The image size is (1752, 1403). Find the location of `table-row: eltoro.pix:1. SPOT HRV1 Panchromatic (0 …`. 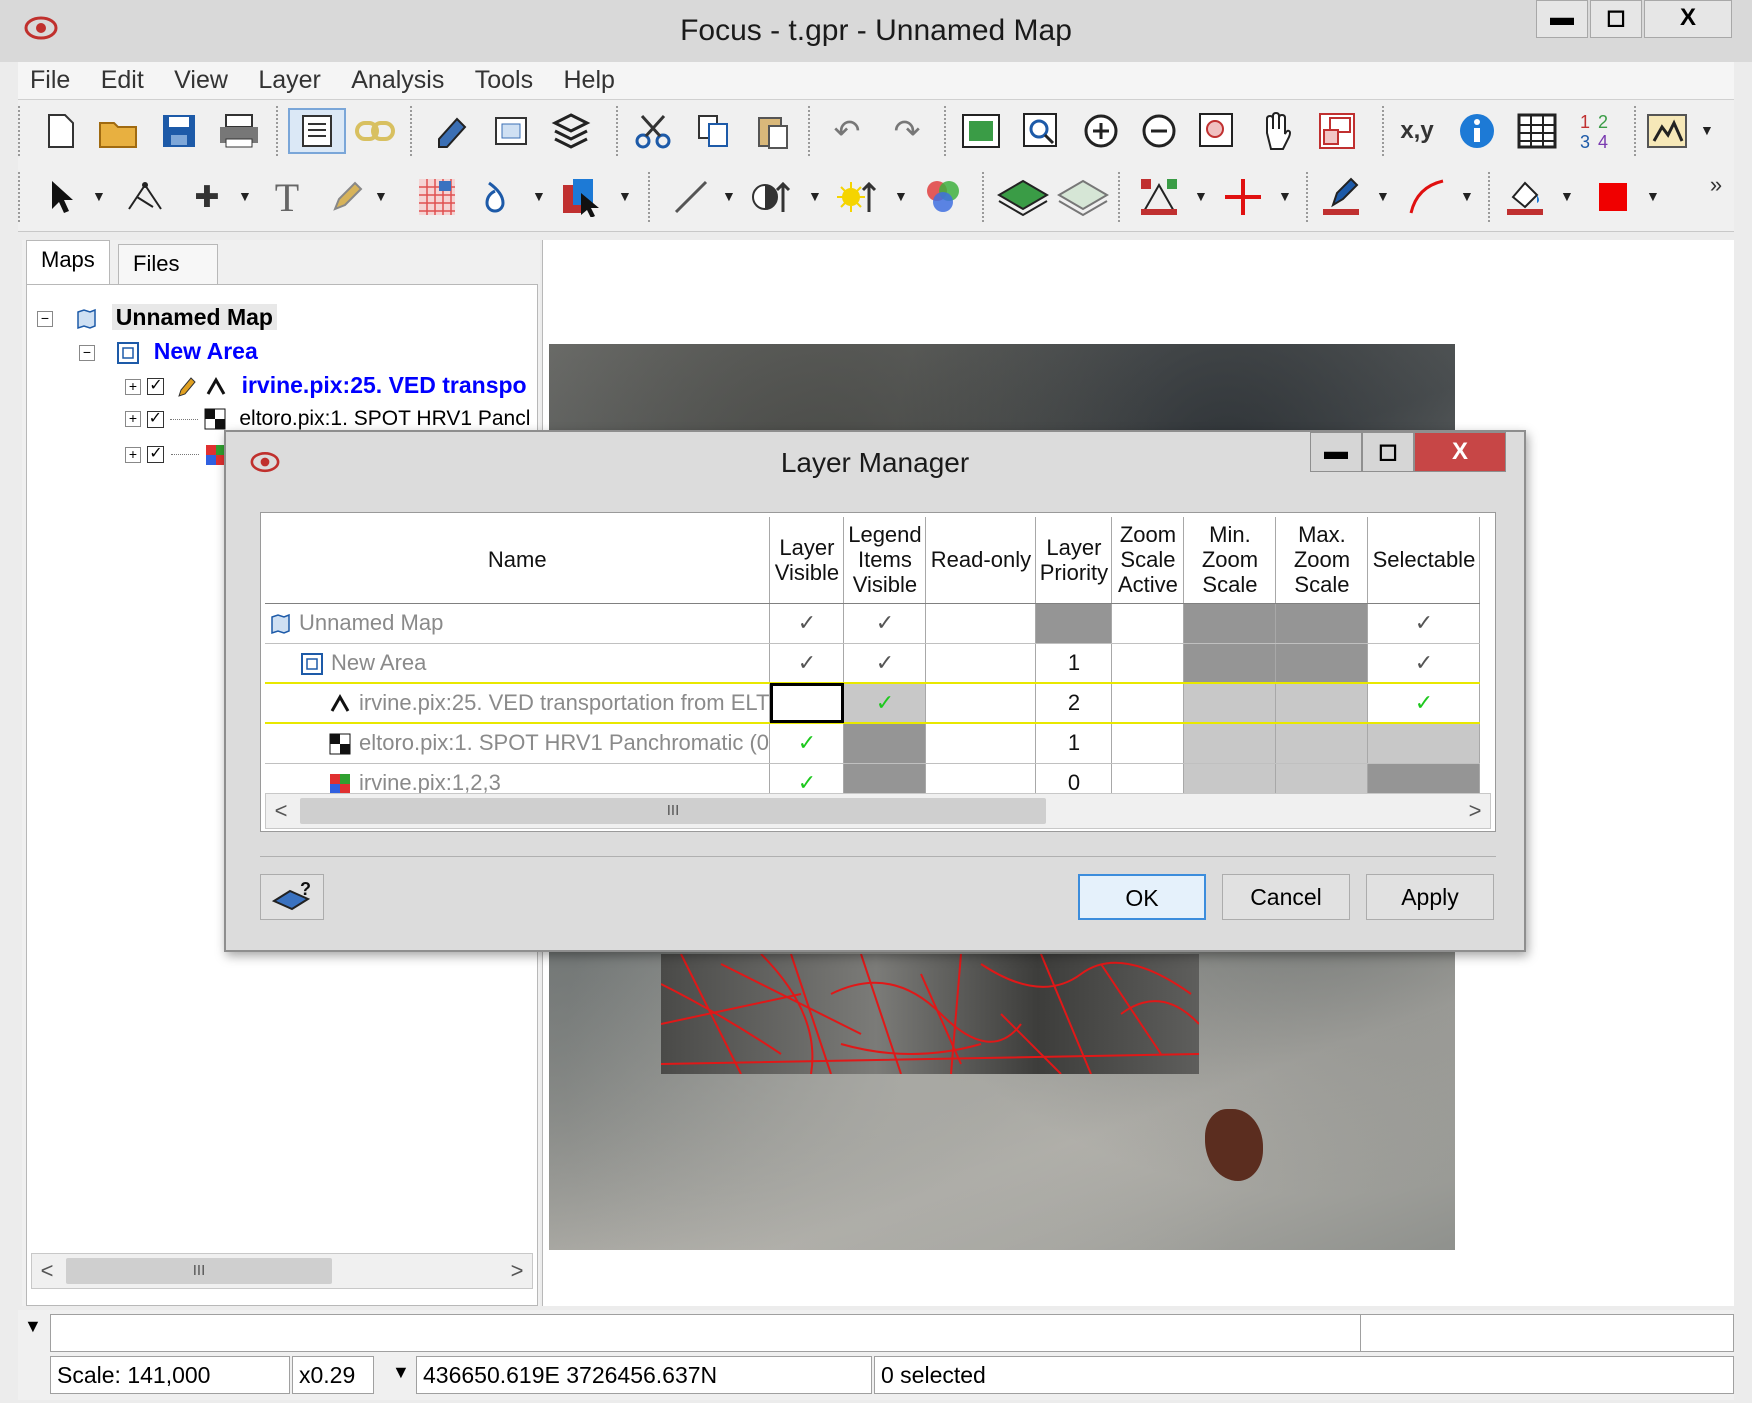

table-row: eltoro.pix:1. SPOT HRV1 Panchromatic (0 … is located at coordinates (873, 743).